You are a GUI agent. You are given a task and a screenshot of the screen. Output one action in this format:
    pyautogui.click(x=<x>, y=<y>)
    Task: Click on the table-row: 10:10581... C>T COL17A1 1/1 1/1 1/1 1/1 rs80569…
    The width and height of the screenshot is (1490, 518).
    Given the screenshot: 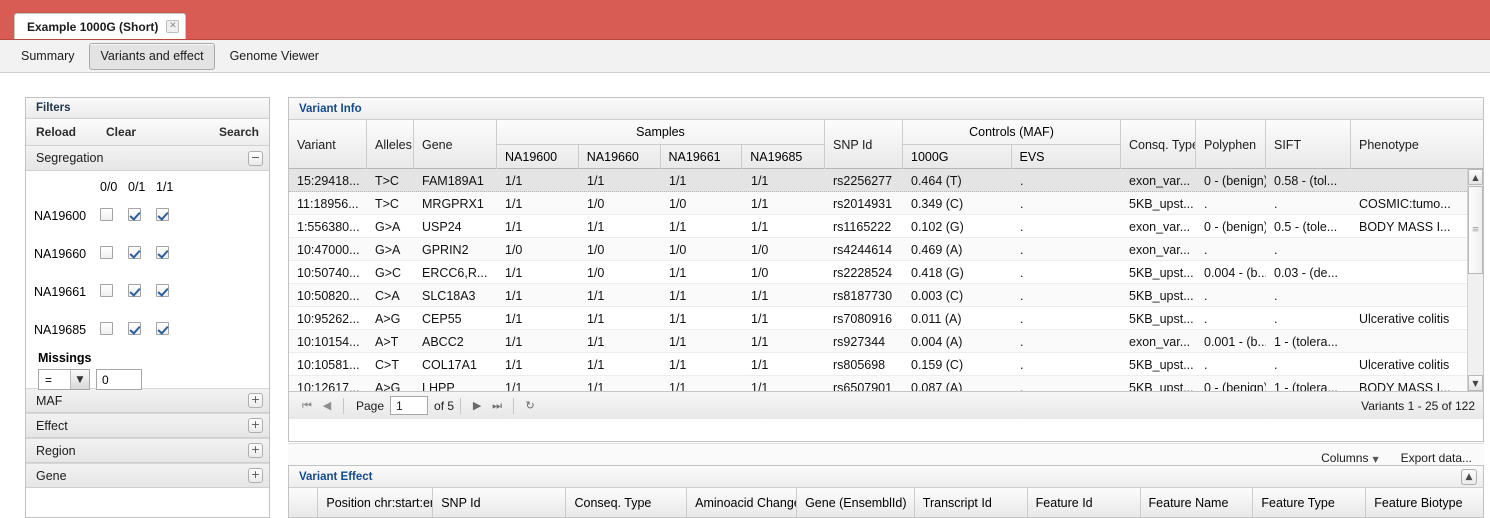 What is the action you would take?
    pyautogui.click(x=886, y=364)
    